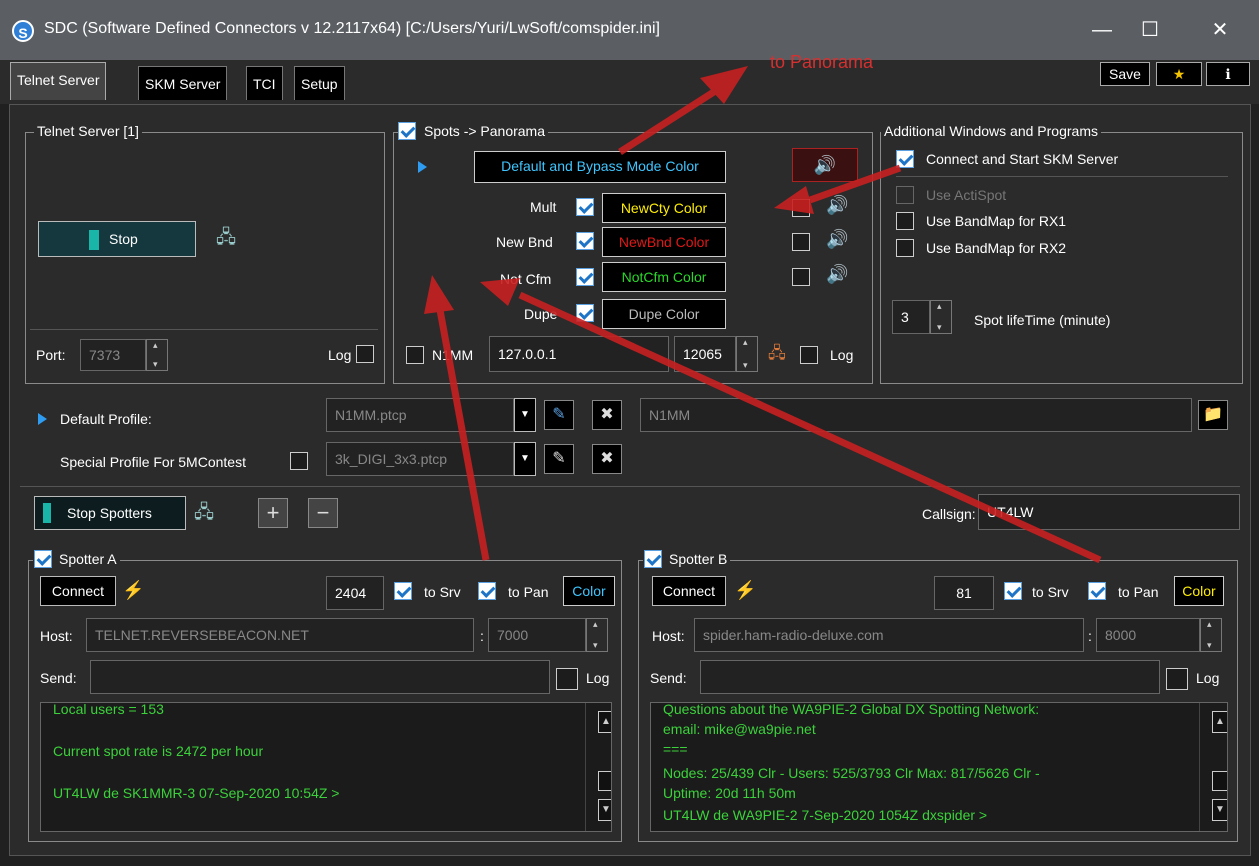 The height and width of the screenshot is (866, 1259). What do you see at coordinates (420, 415) in the screenshot?
I see `default-profile-select: N1MM.ptcp` at bounding box center [420, 415].